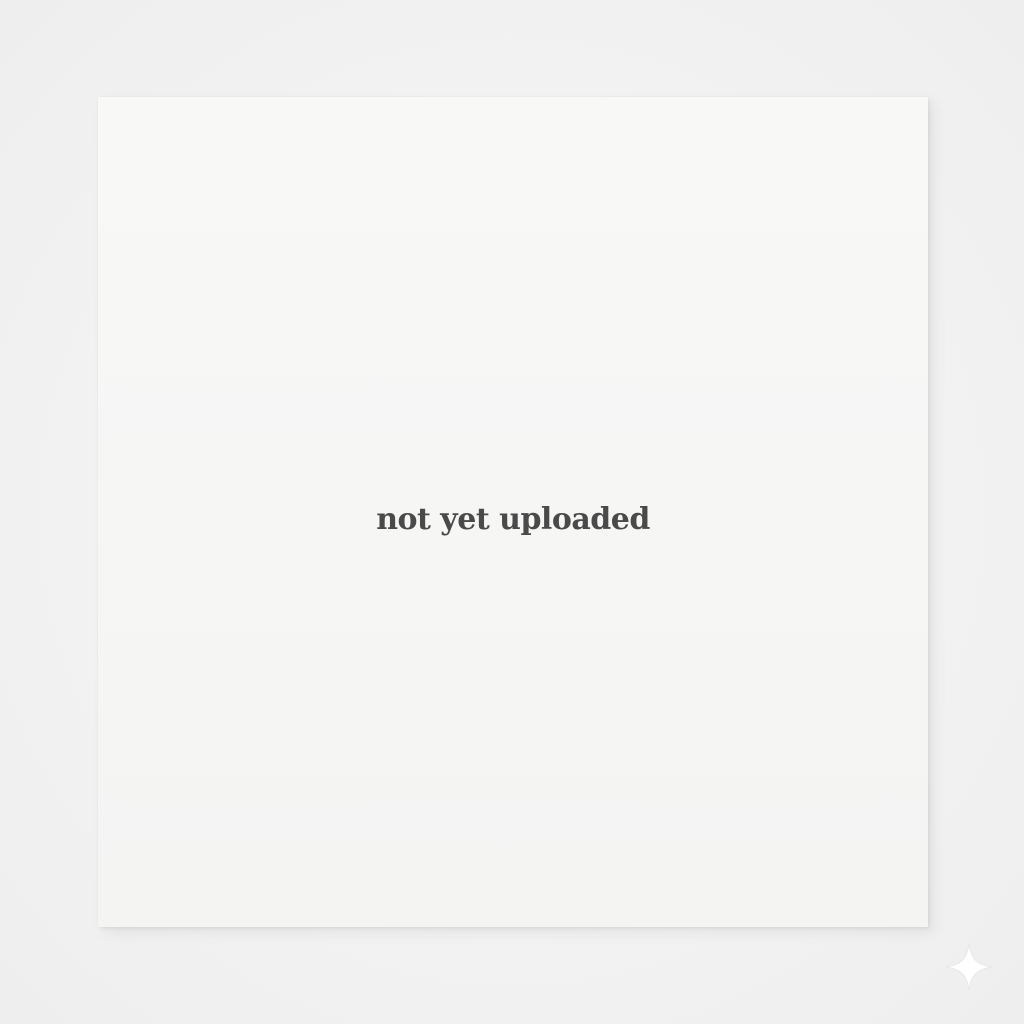 This screenshot has width=1024, height=1024. I want to click on sparkle-icon, so click(969, 967).